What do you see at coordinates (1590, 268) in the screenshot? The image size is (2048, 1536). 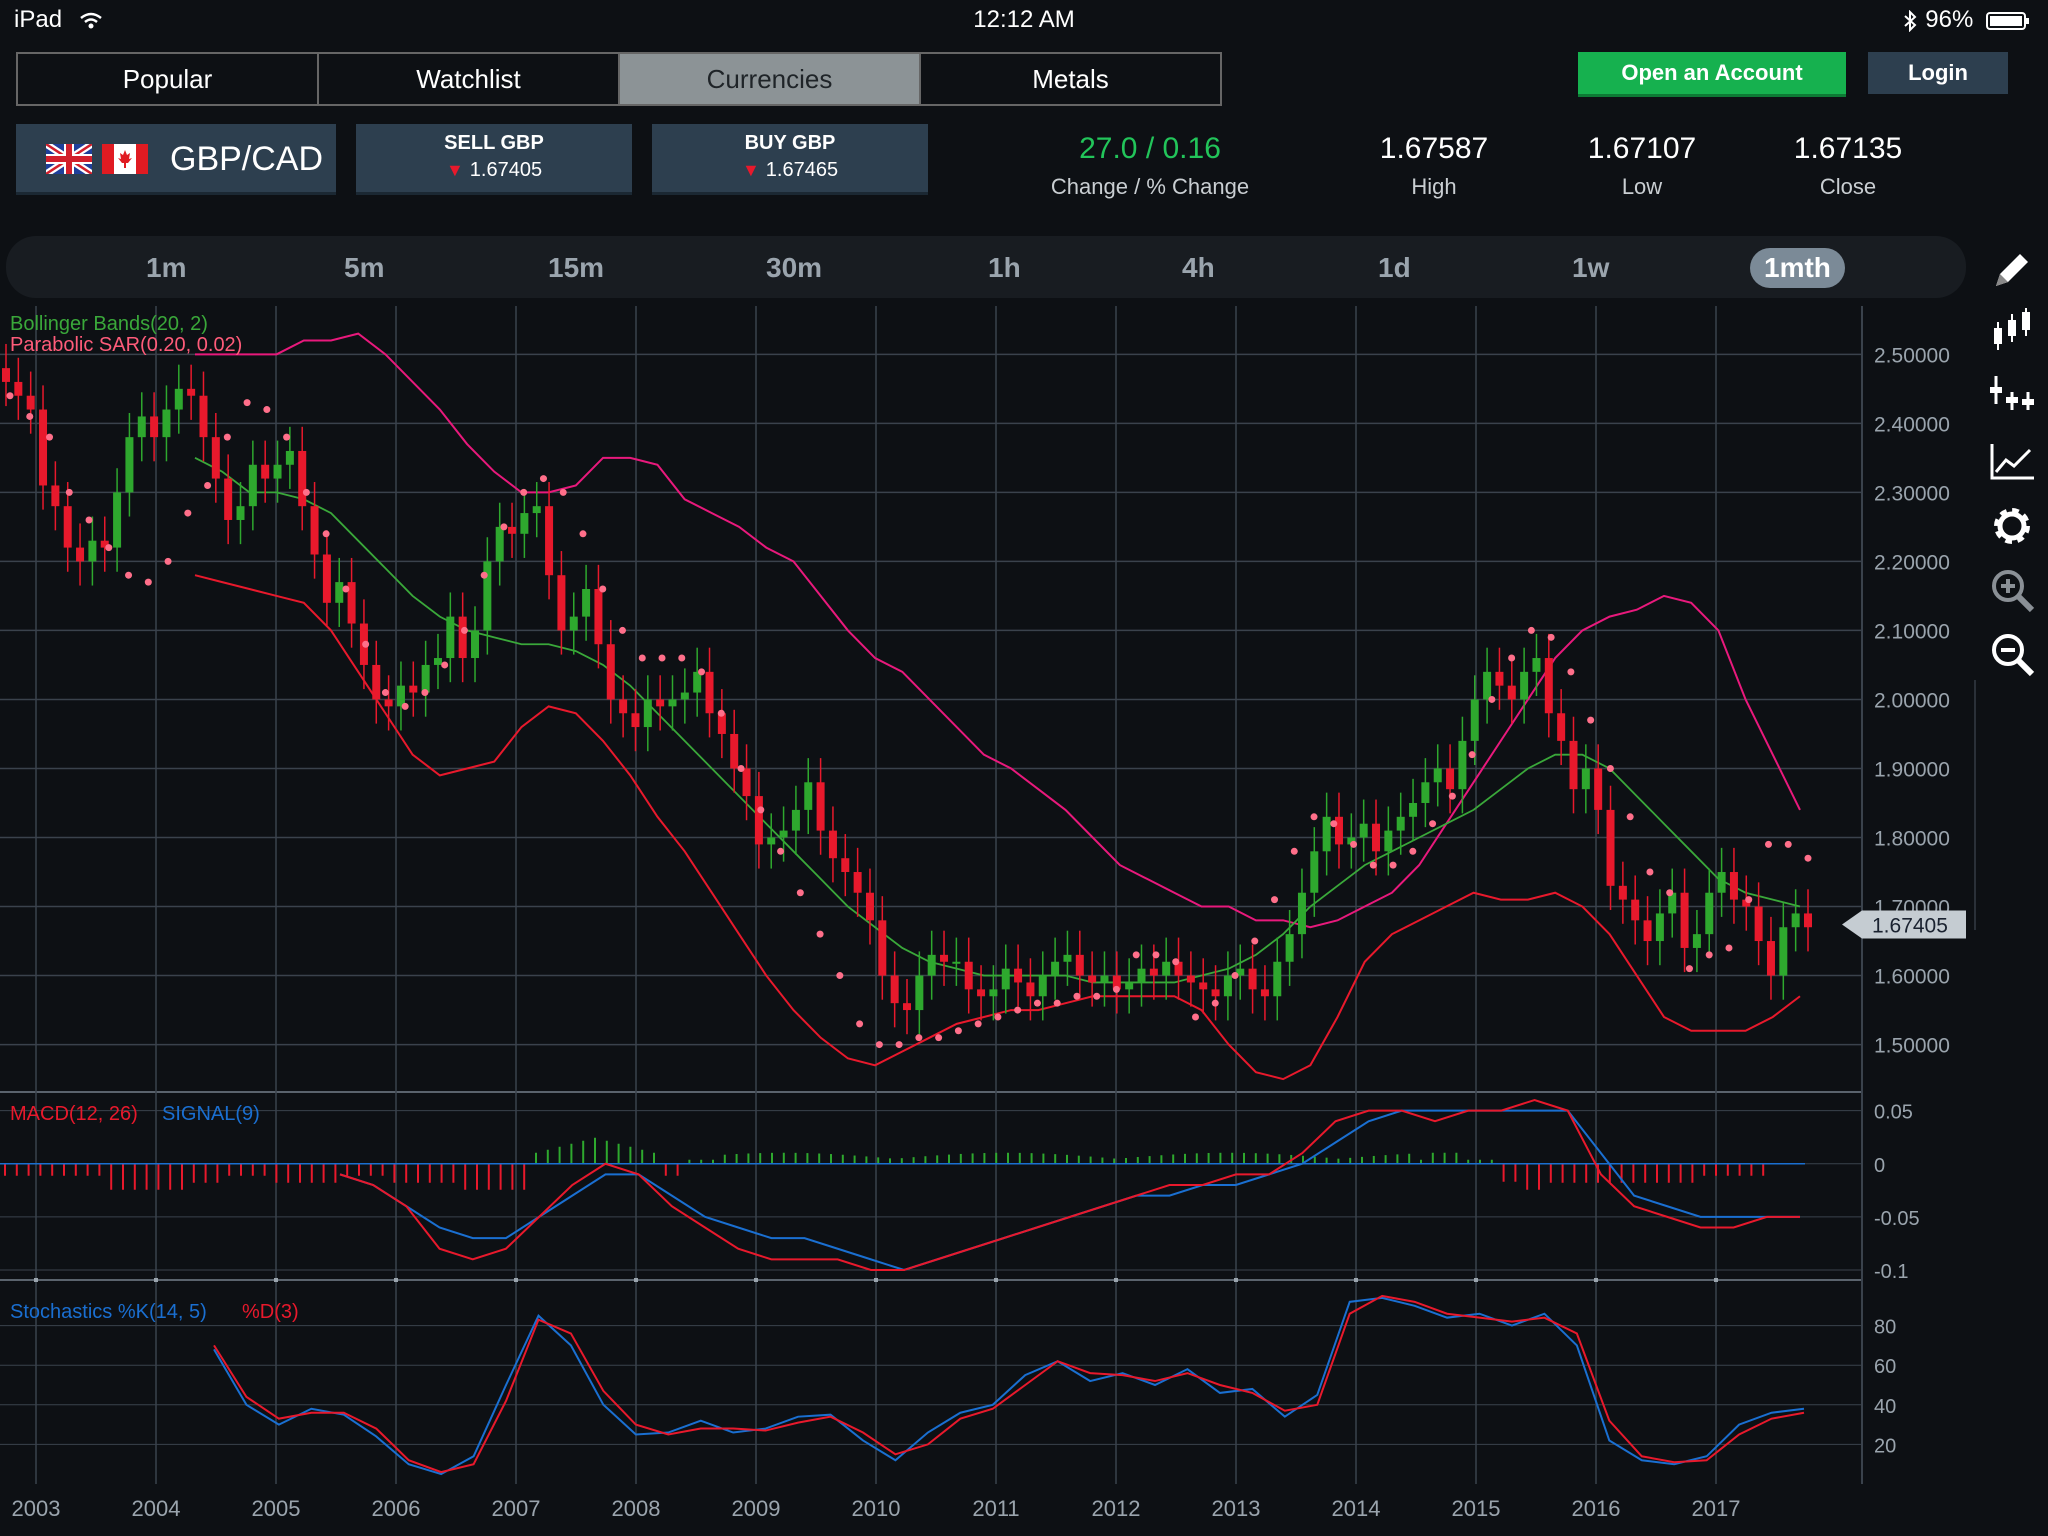 I see `timeframe-1w: 1w` at bounding box center [1590, 268].